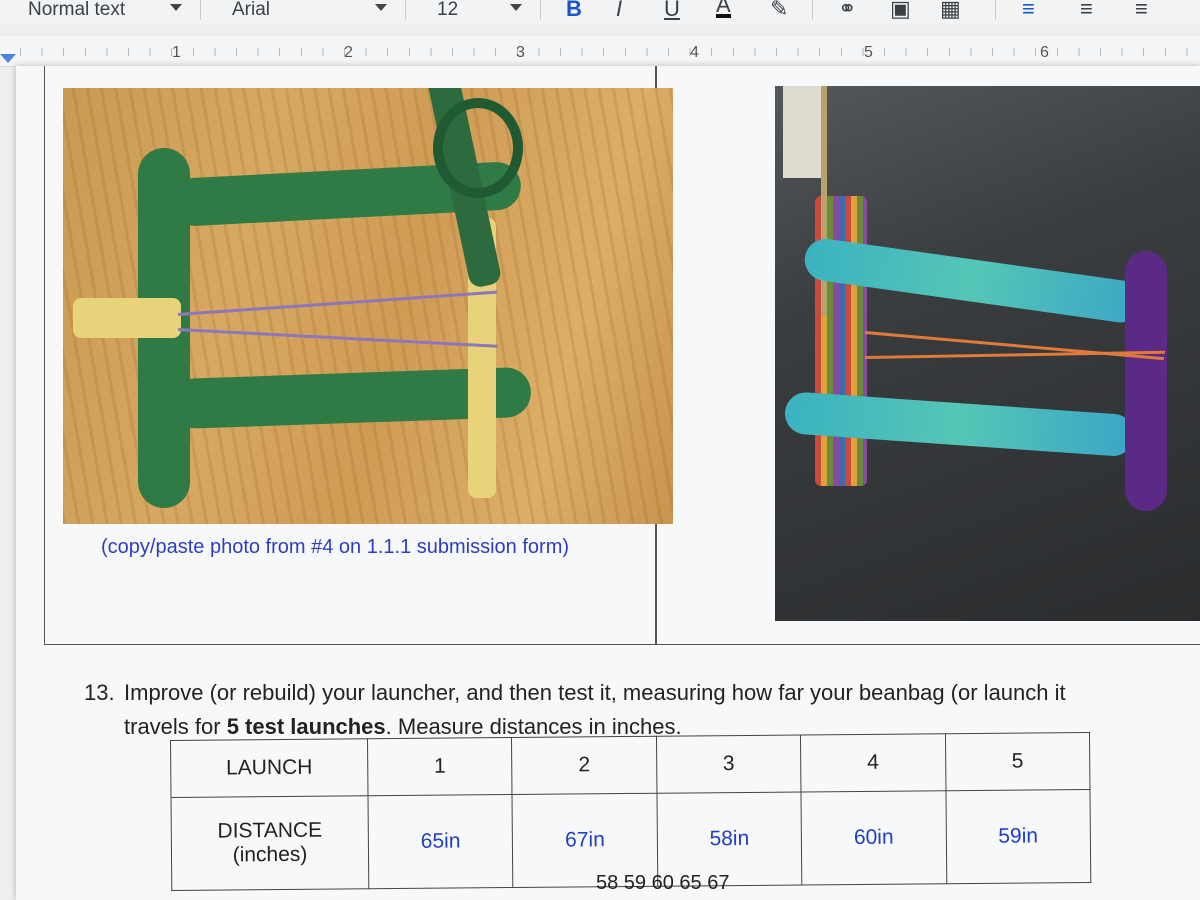 This screenshot has height=900, width=1200. What do you see at coordinates (306, 726) in the screenshot?
I see `question-emphasis: 5 test launches` at bounding box center [306, 726].